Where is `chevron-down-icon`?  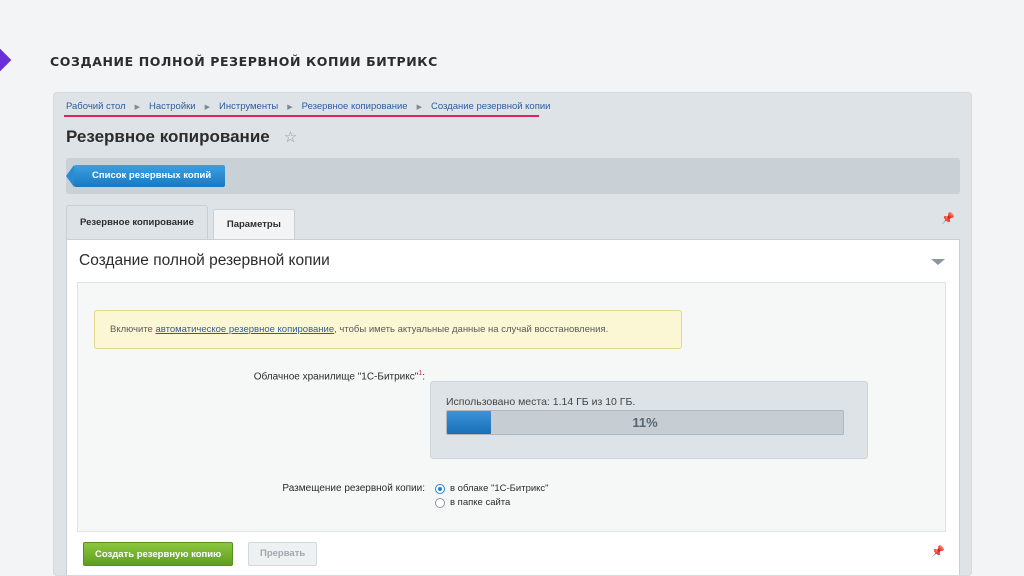
chevron-down-icon is located at coordinates (938, 262).